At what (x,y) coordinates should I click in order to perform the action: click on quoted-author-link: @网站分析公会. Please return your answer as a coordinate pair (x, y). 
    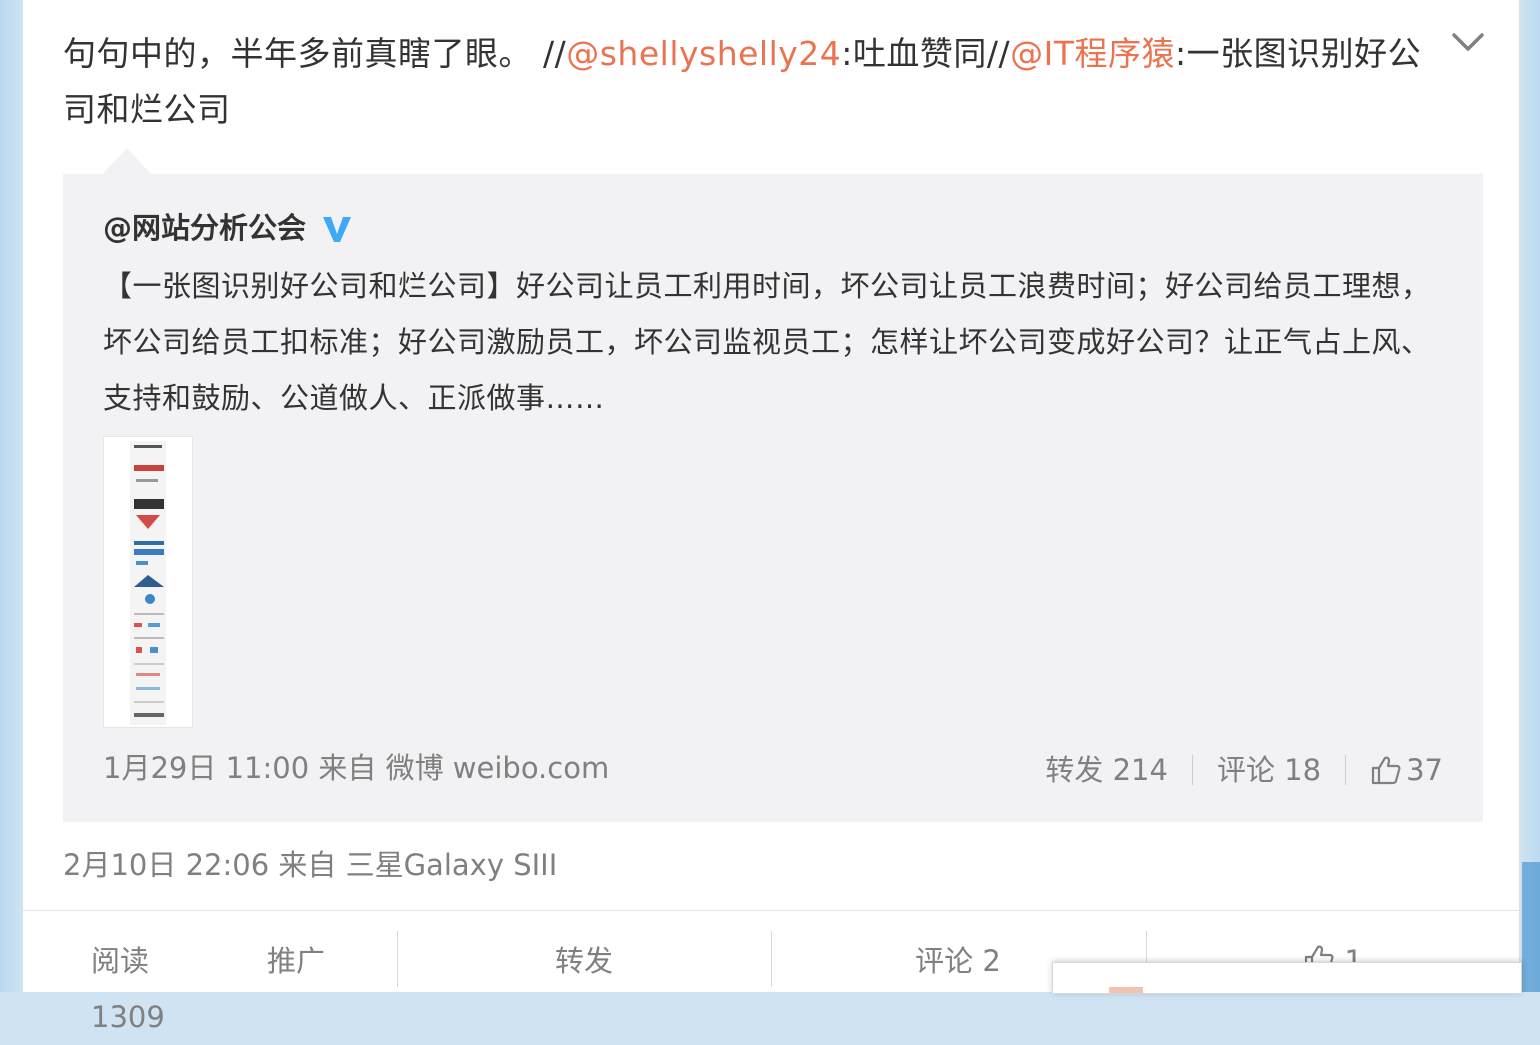
    Looking at the image, I should click on (204, 228).